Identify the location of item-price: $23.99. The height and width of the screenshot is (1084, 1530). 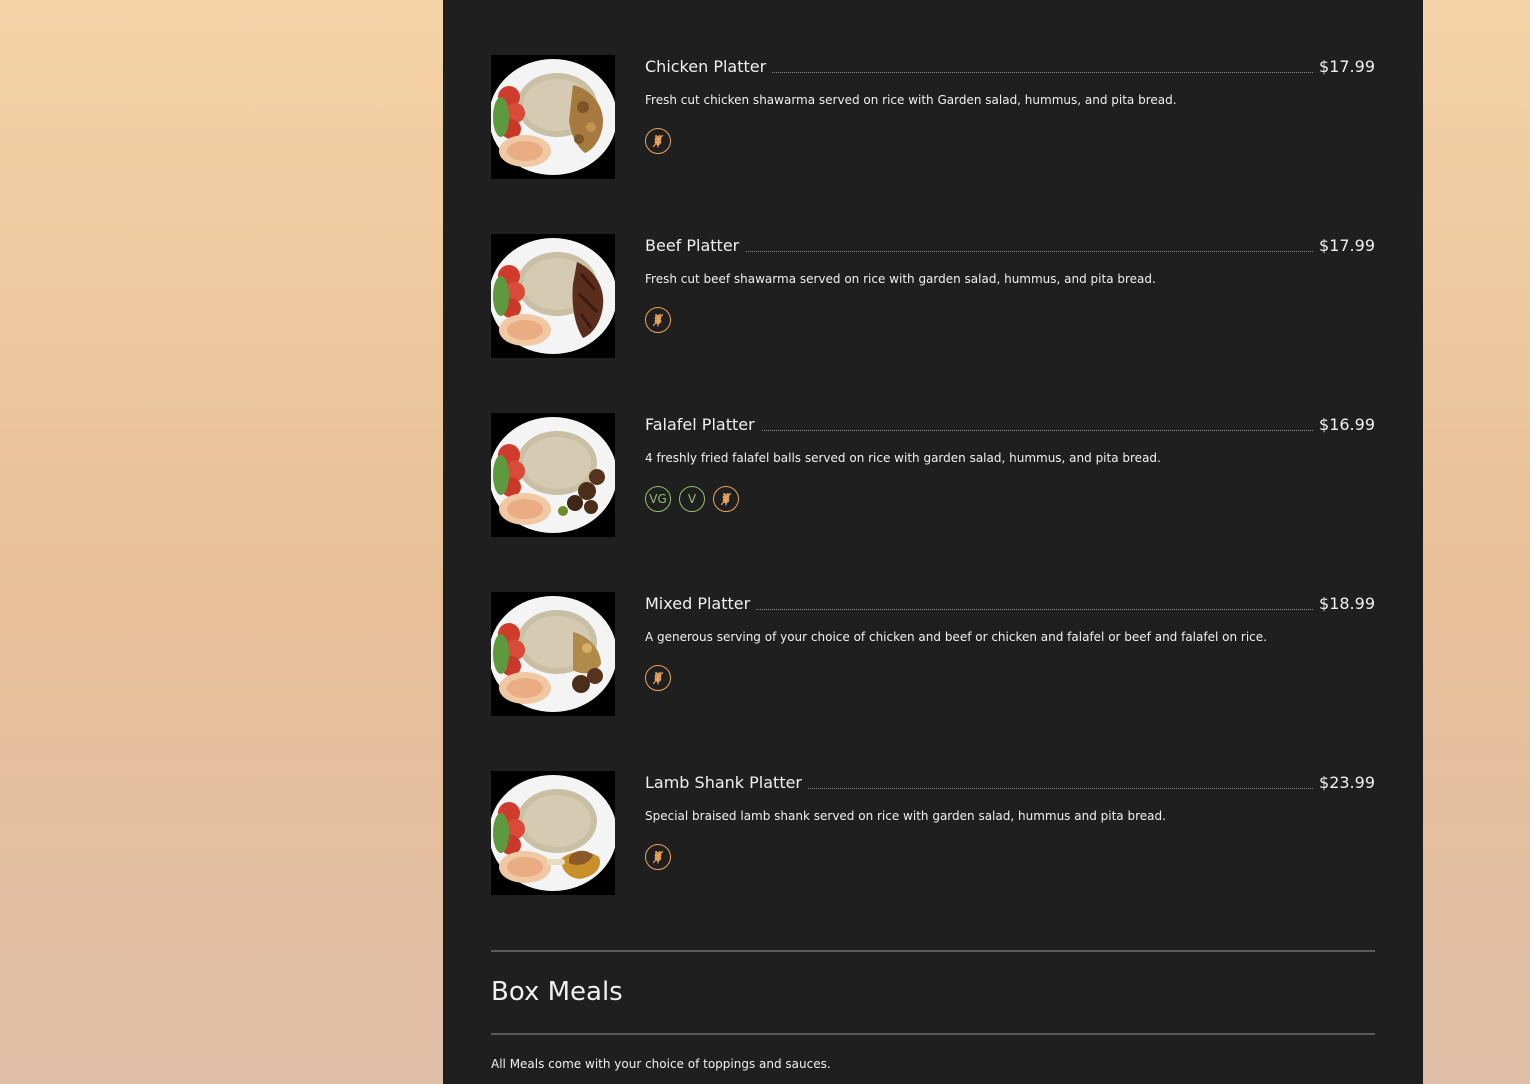
(1344, 783).